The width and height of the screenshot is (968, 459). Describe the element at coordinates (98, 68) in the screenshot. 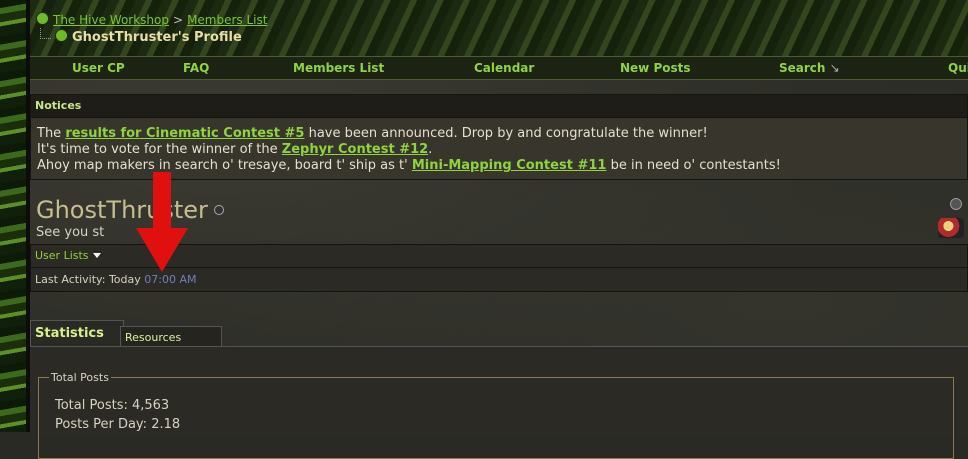

I see `nav-user-cp: User CP` at that location.